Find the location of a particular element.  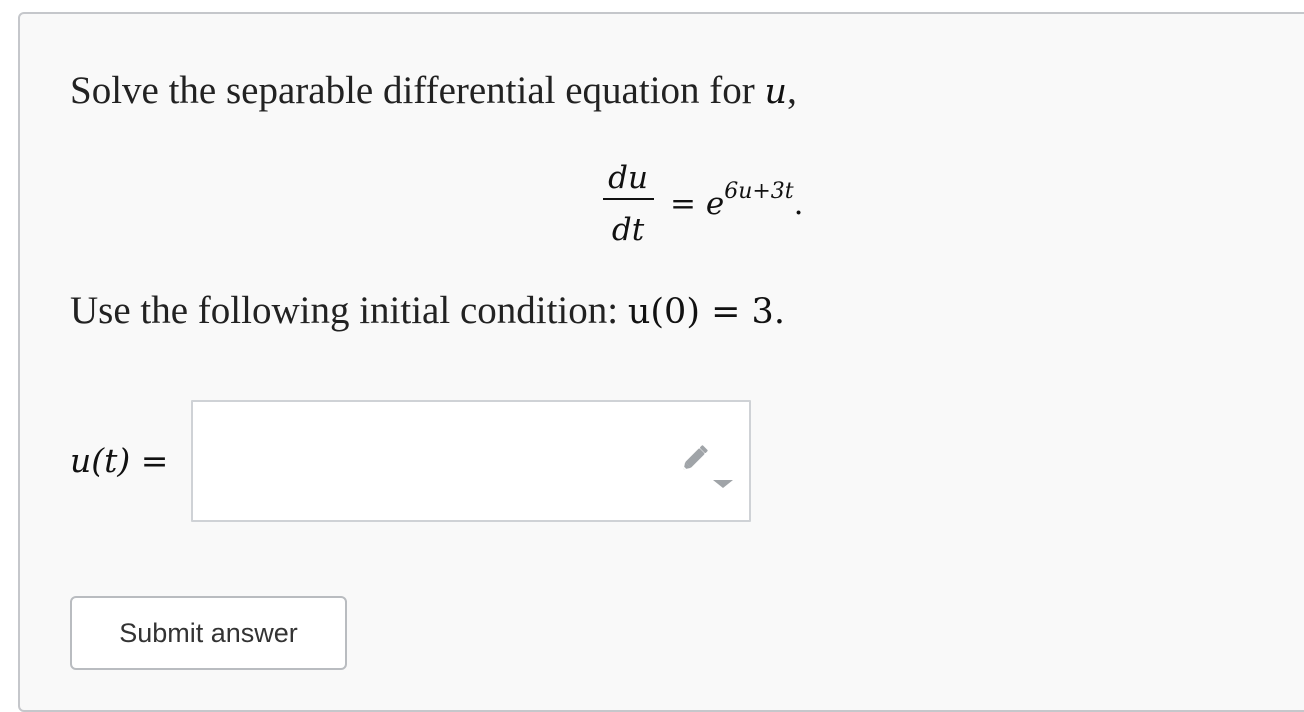

equation-end: . is located at coordinates (798, 204).